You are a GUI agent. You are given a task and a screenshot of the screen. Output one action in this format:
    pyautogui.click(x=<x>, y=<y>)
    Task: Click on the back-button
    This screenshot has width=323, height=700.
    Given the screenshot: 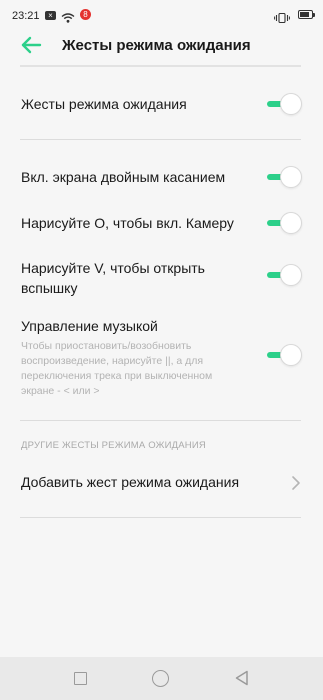 What is the action you would take?
    pyautogui.click(x=31, y=45)
    